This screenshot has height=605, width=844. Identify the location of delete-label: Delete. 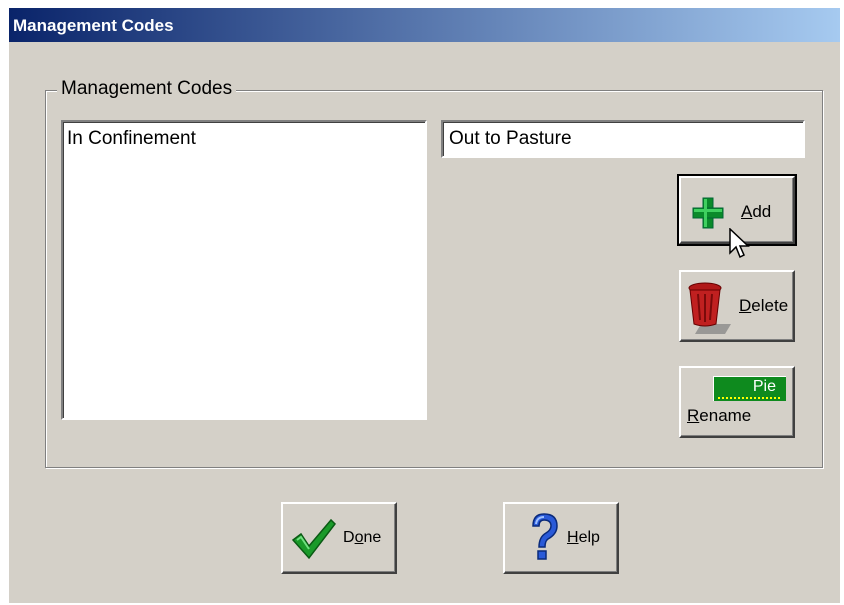
(764, 305).